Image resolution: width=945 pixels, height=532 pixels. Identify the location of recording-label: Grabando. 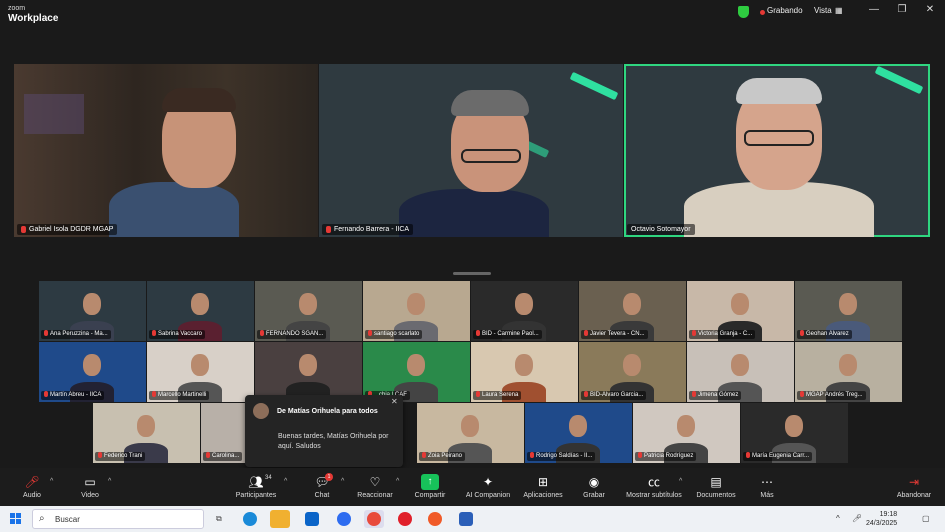
(785, 10).